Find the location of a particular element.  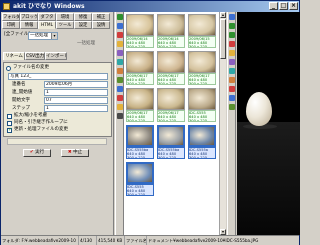

tab-folder: フォルダ is located at coordinates (11, 17).